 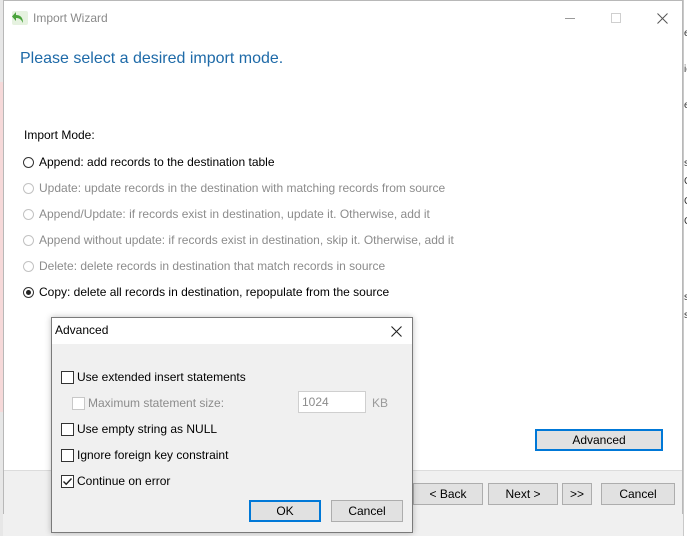 I want to click on back-button: < Back, so click(x=448, y=494).